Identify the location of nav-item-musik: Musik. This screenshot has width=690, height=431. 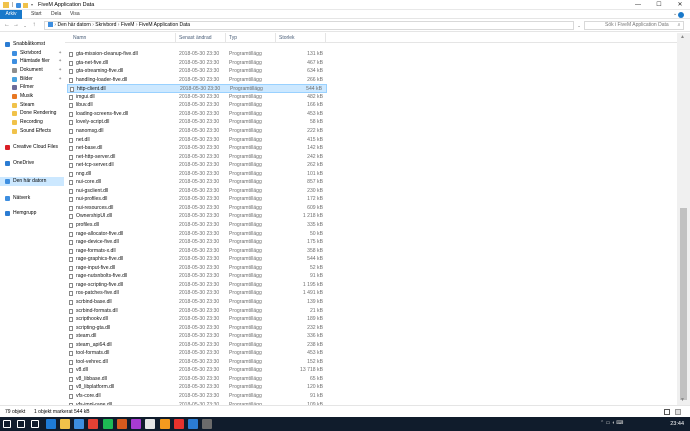
(32, 96).